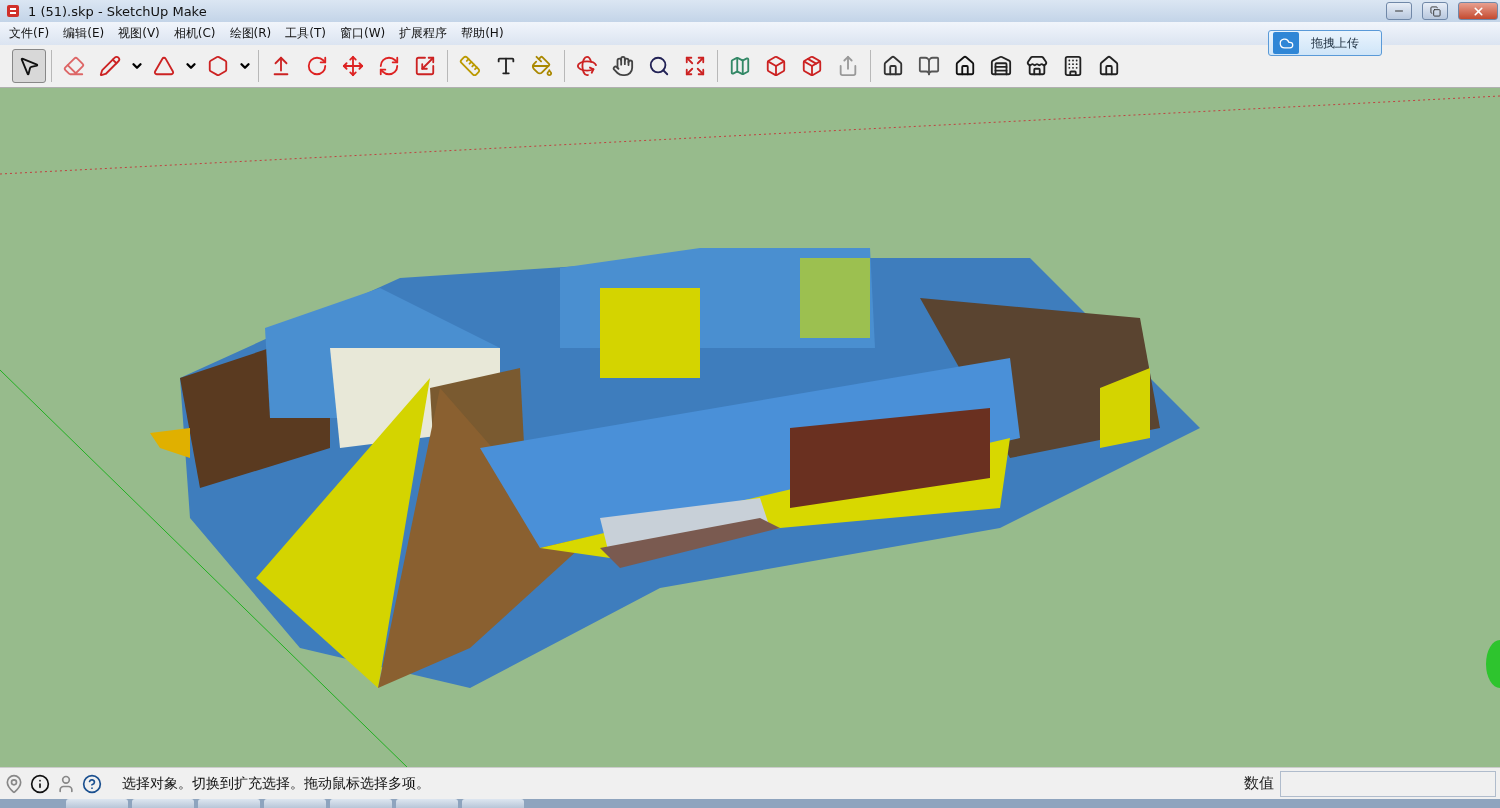 The height and width of the screenshot is (808, 1500). I want to click on status-message: 选择对象。切换到扩充选择。拖动鼠标选择多项。, so click(276, 783).